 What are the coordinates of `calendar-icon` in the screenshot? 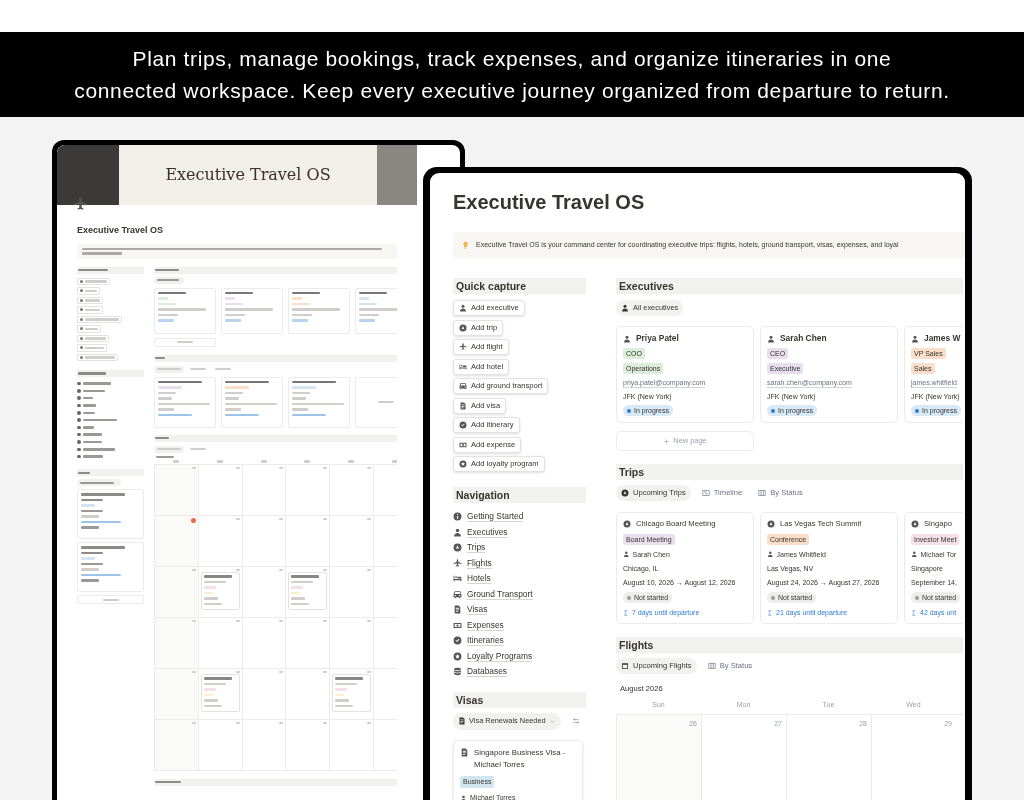 It's located at (625, 666).